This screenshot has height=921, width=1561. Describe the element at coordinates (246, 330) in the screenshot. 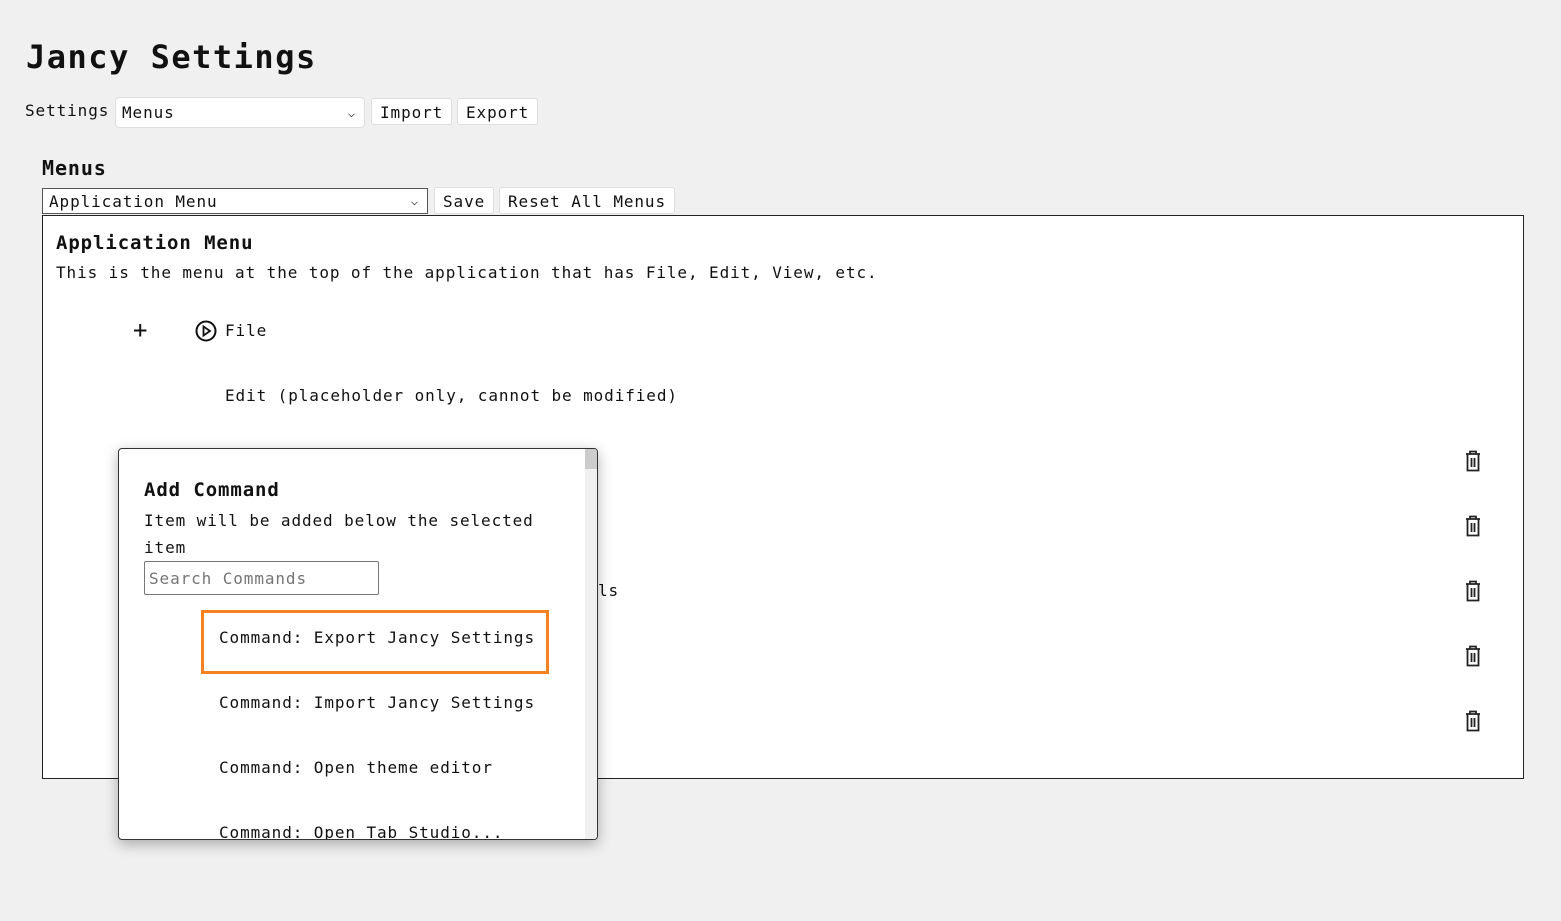

I see `menu-item-file: File` at that location.